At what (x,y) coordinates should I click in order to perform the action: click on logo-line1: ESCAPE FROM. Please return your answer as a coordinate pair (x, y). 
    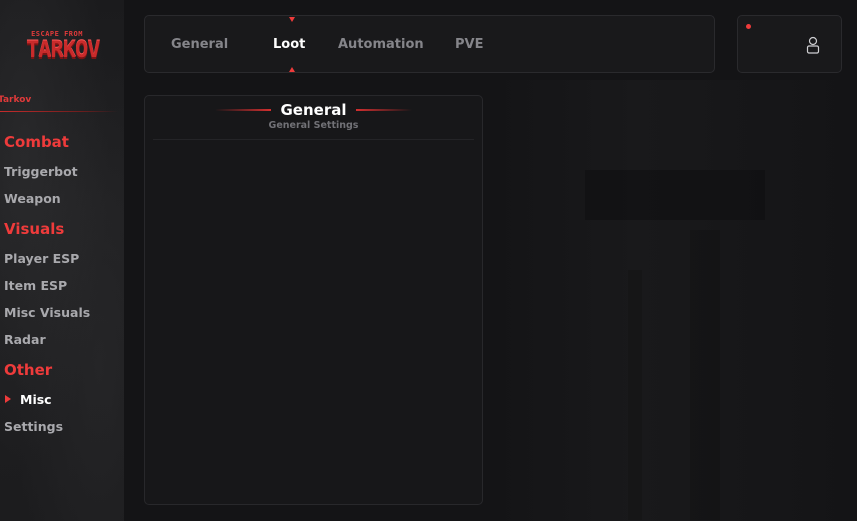
    Looking at the image, I should click on (57, 34).